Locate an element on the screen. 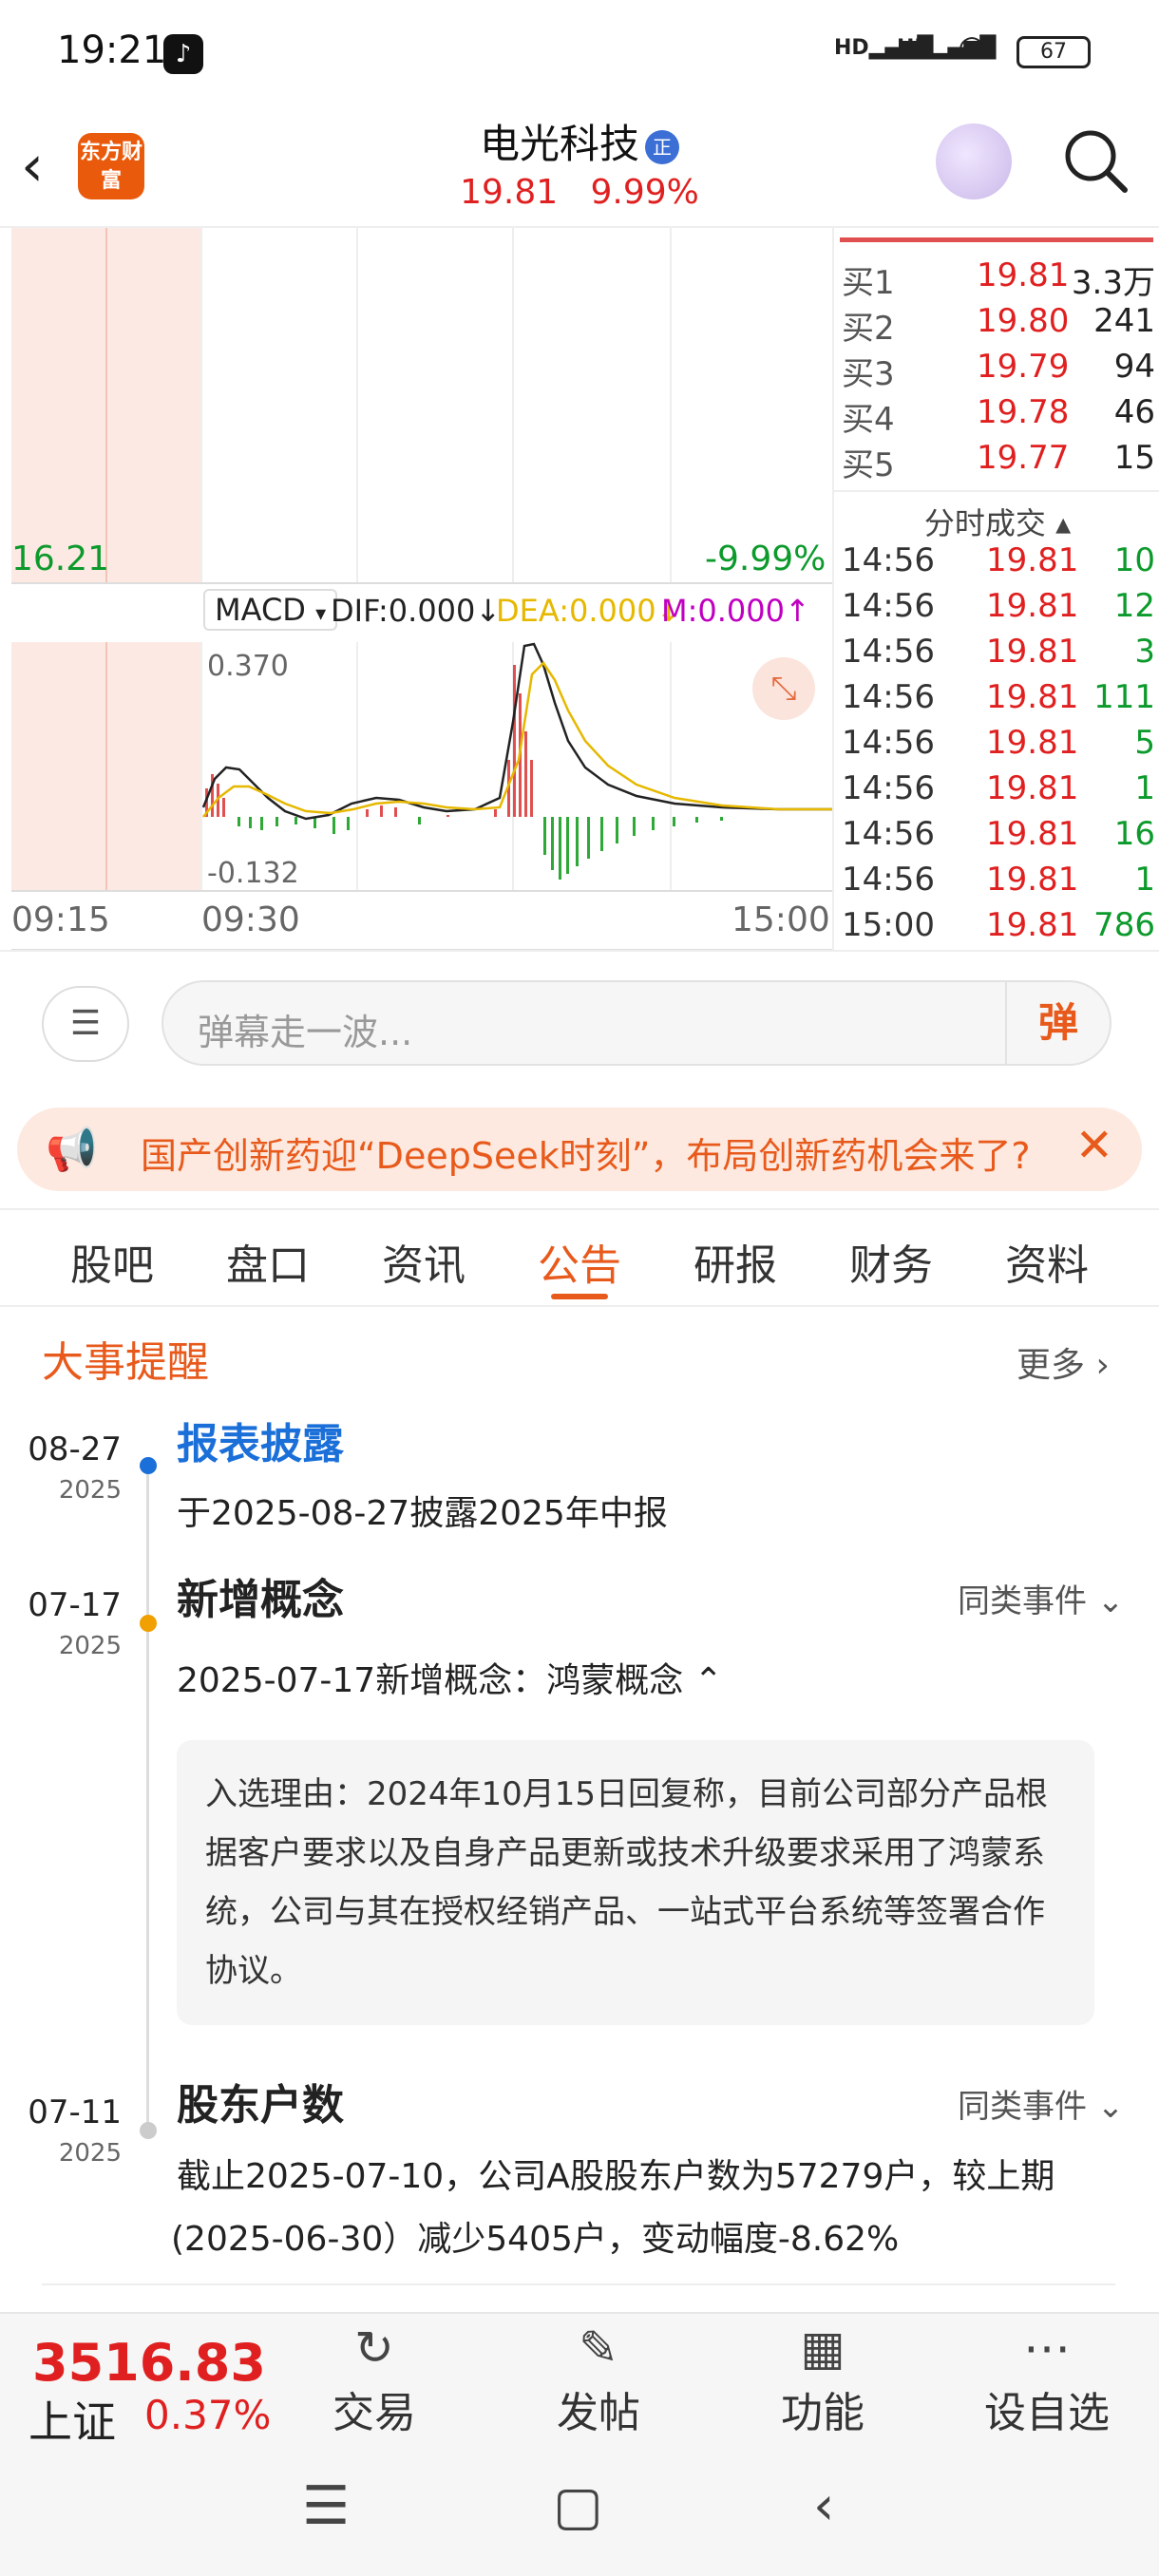  bid-row: 买3 19.79 94 is located at coordinates (998, 370).